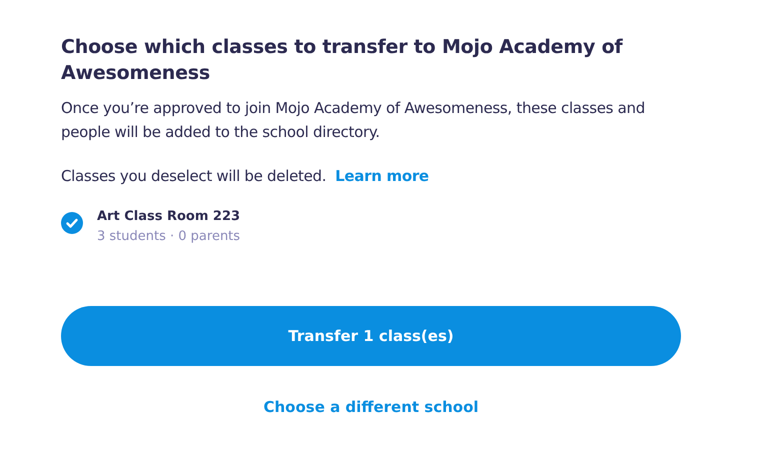  I want to click on learn-more-link: Learn more, so click(382, 176).